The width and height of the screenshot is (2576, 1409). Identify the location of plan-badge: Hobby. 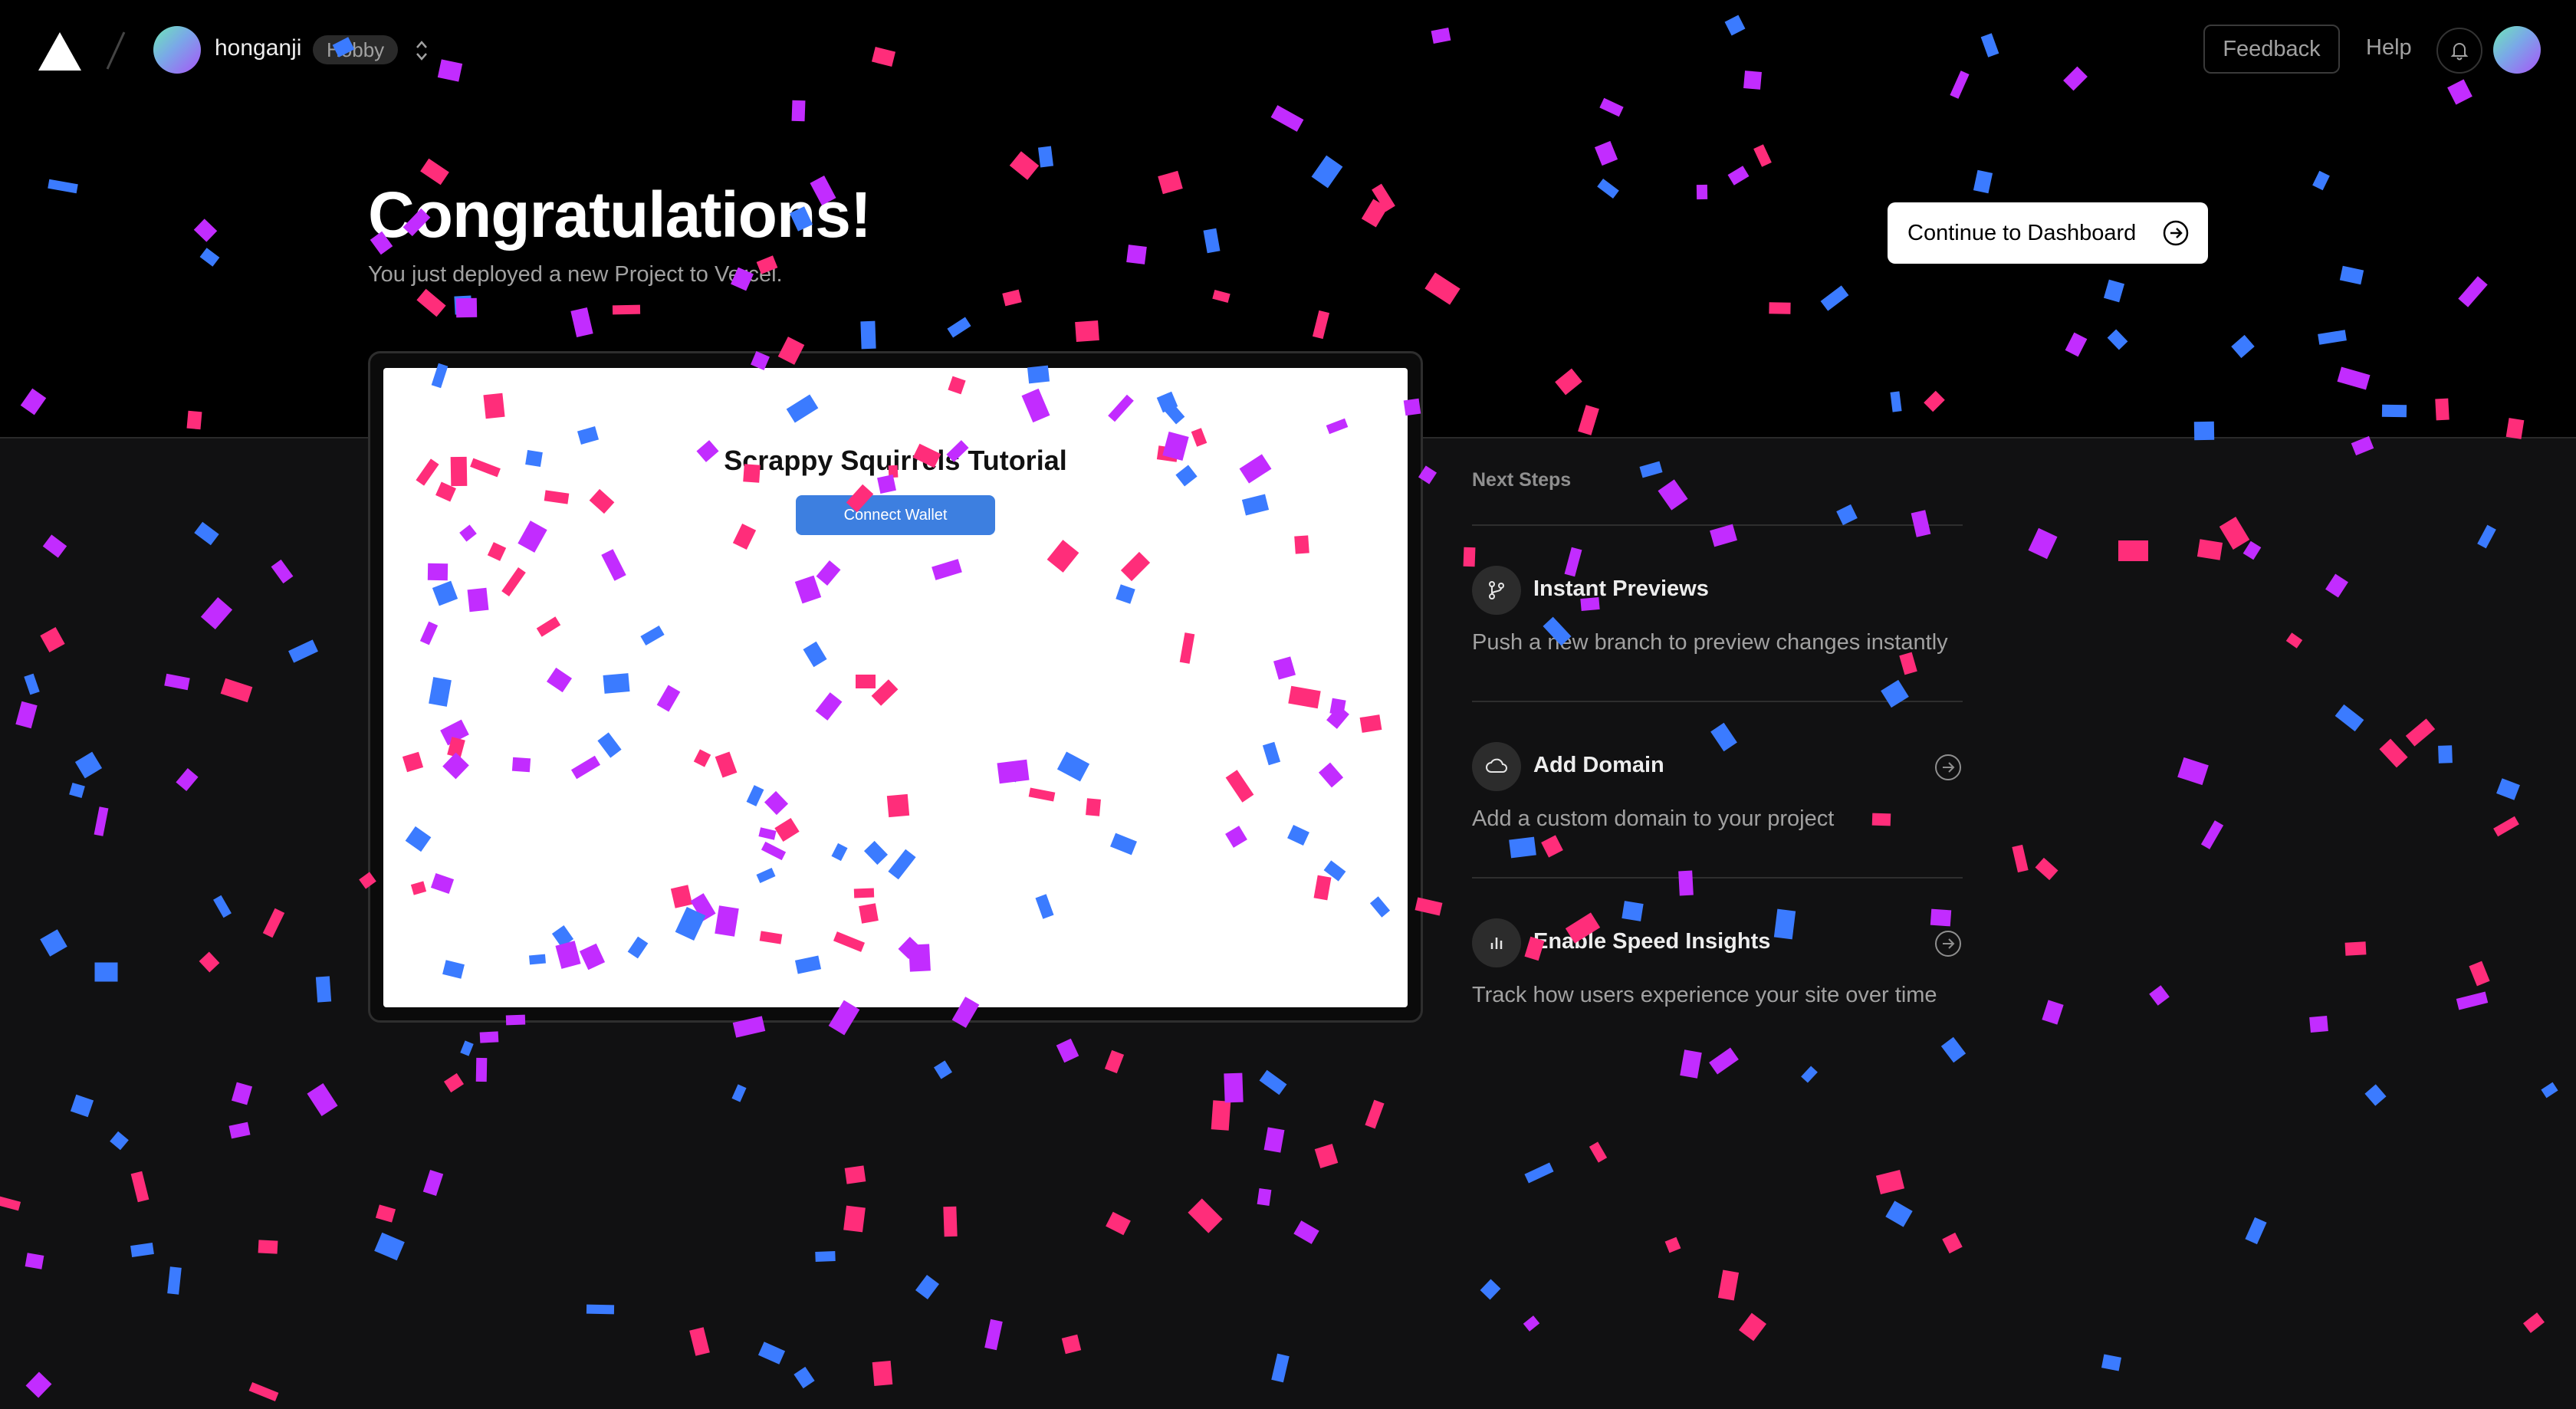
(356, 49).